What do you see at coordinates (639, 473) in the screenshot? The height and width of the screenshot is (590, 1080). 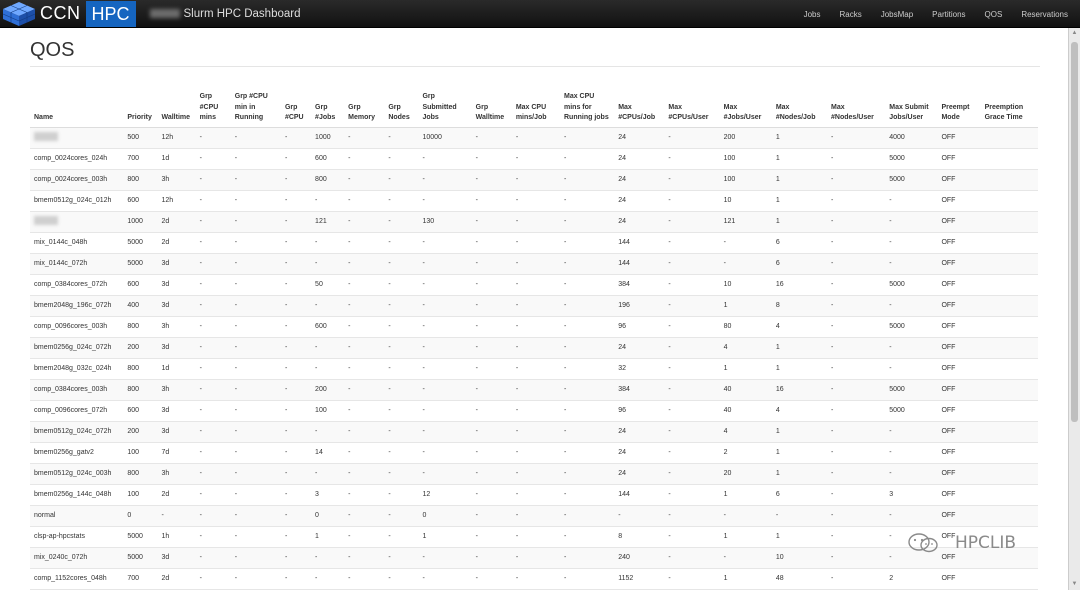 I see `table-cell: 24` at bounding box center [639, 473].